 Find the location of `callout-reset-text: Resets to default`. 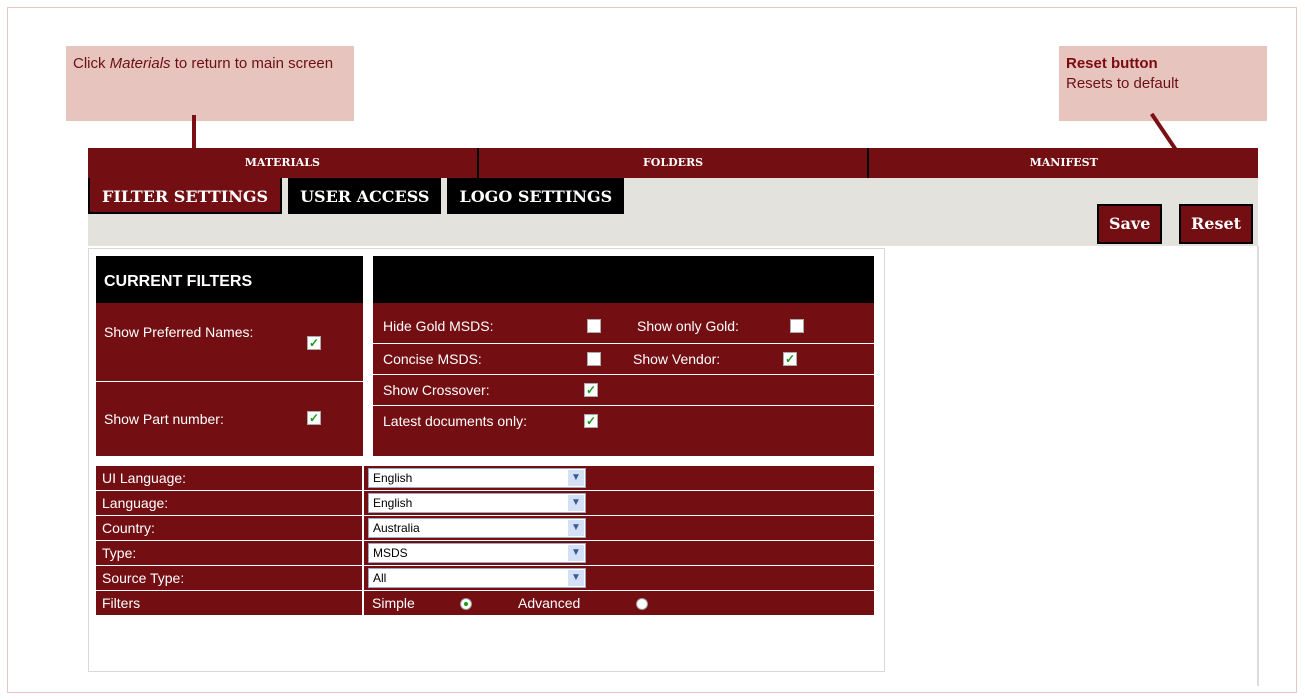

callout-reset-text: Resets to default is located at coordinates (1122, 83).